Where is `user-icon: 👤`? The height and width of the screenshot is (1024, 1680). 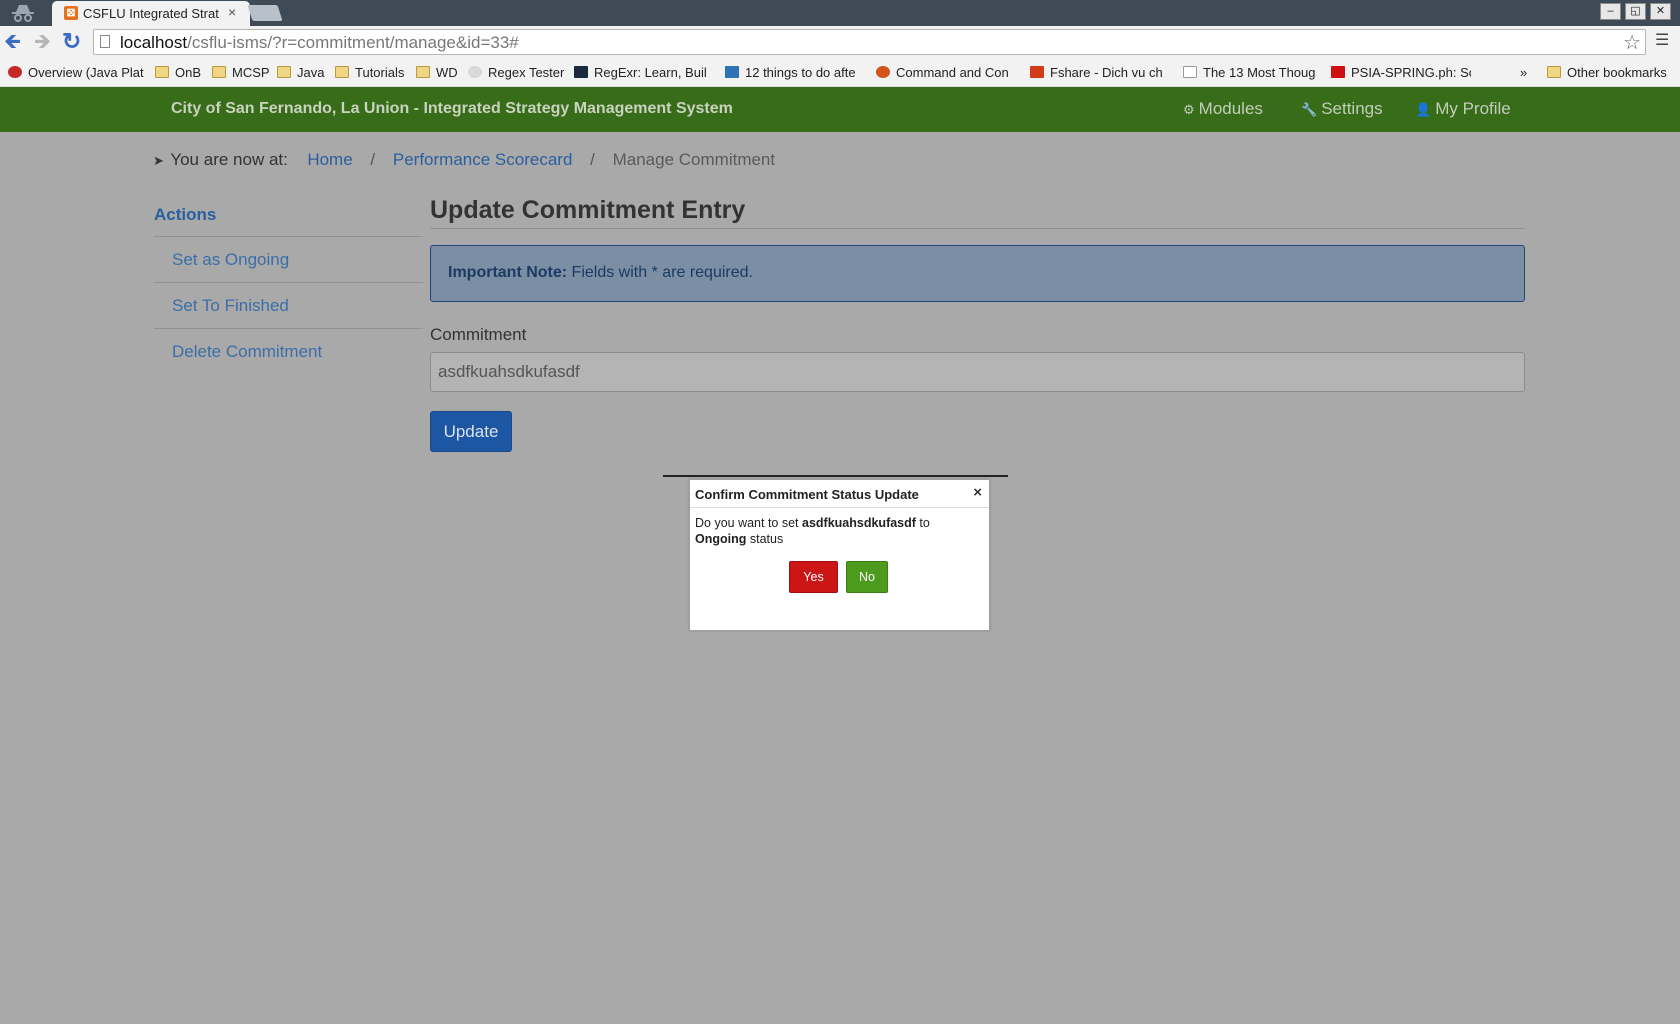 user-icon: 👤 is located at coordinates (1423, 109).